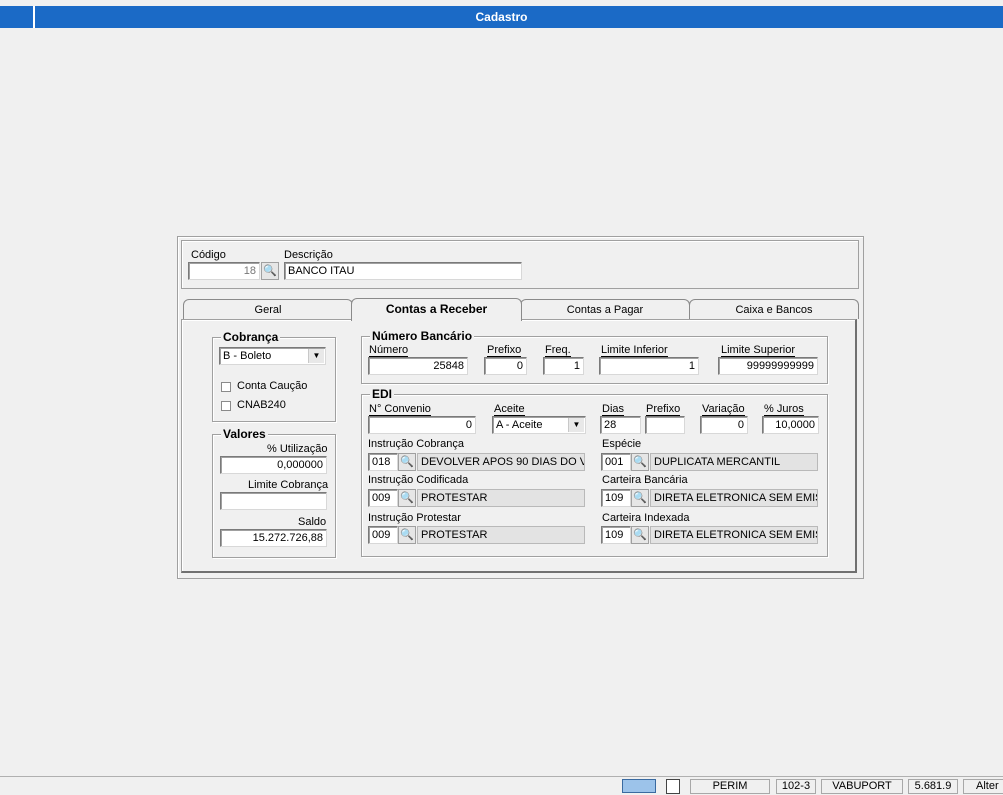  I want to click on utilizacao-label: % Utilização, so click(297, 449).